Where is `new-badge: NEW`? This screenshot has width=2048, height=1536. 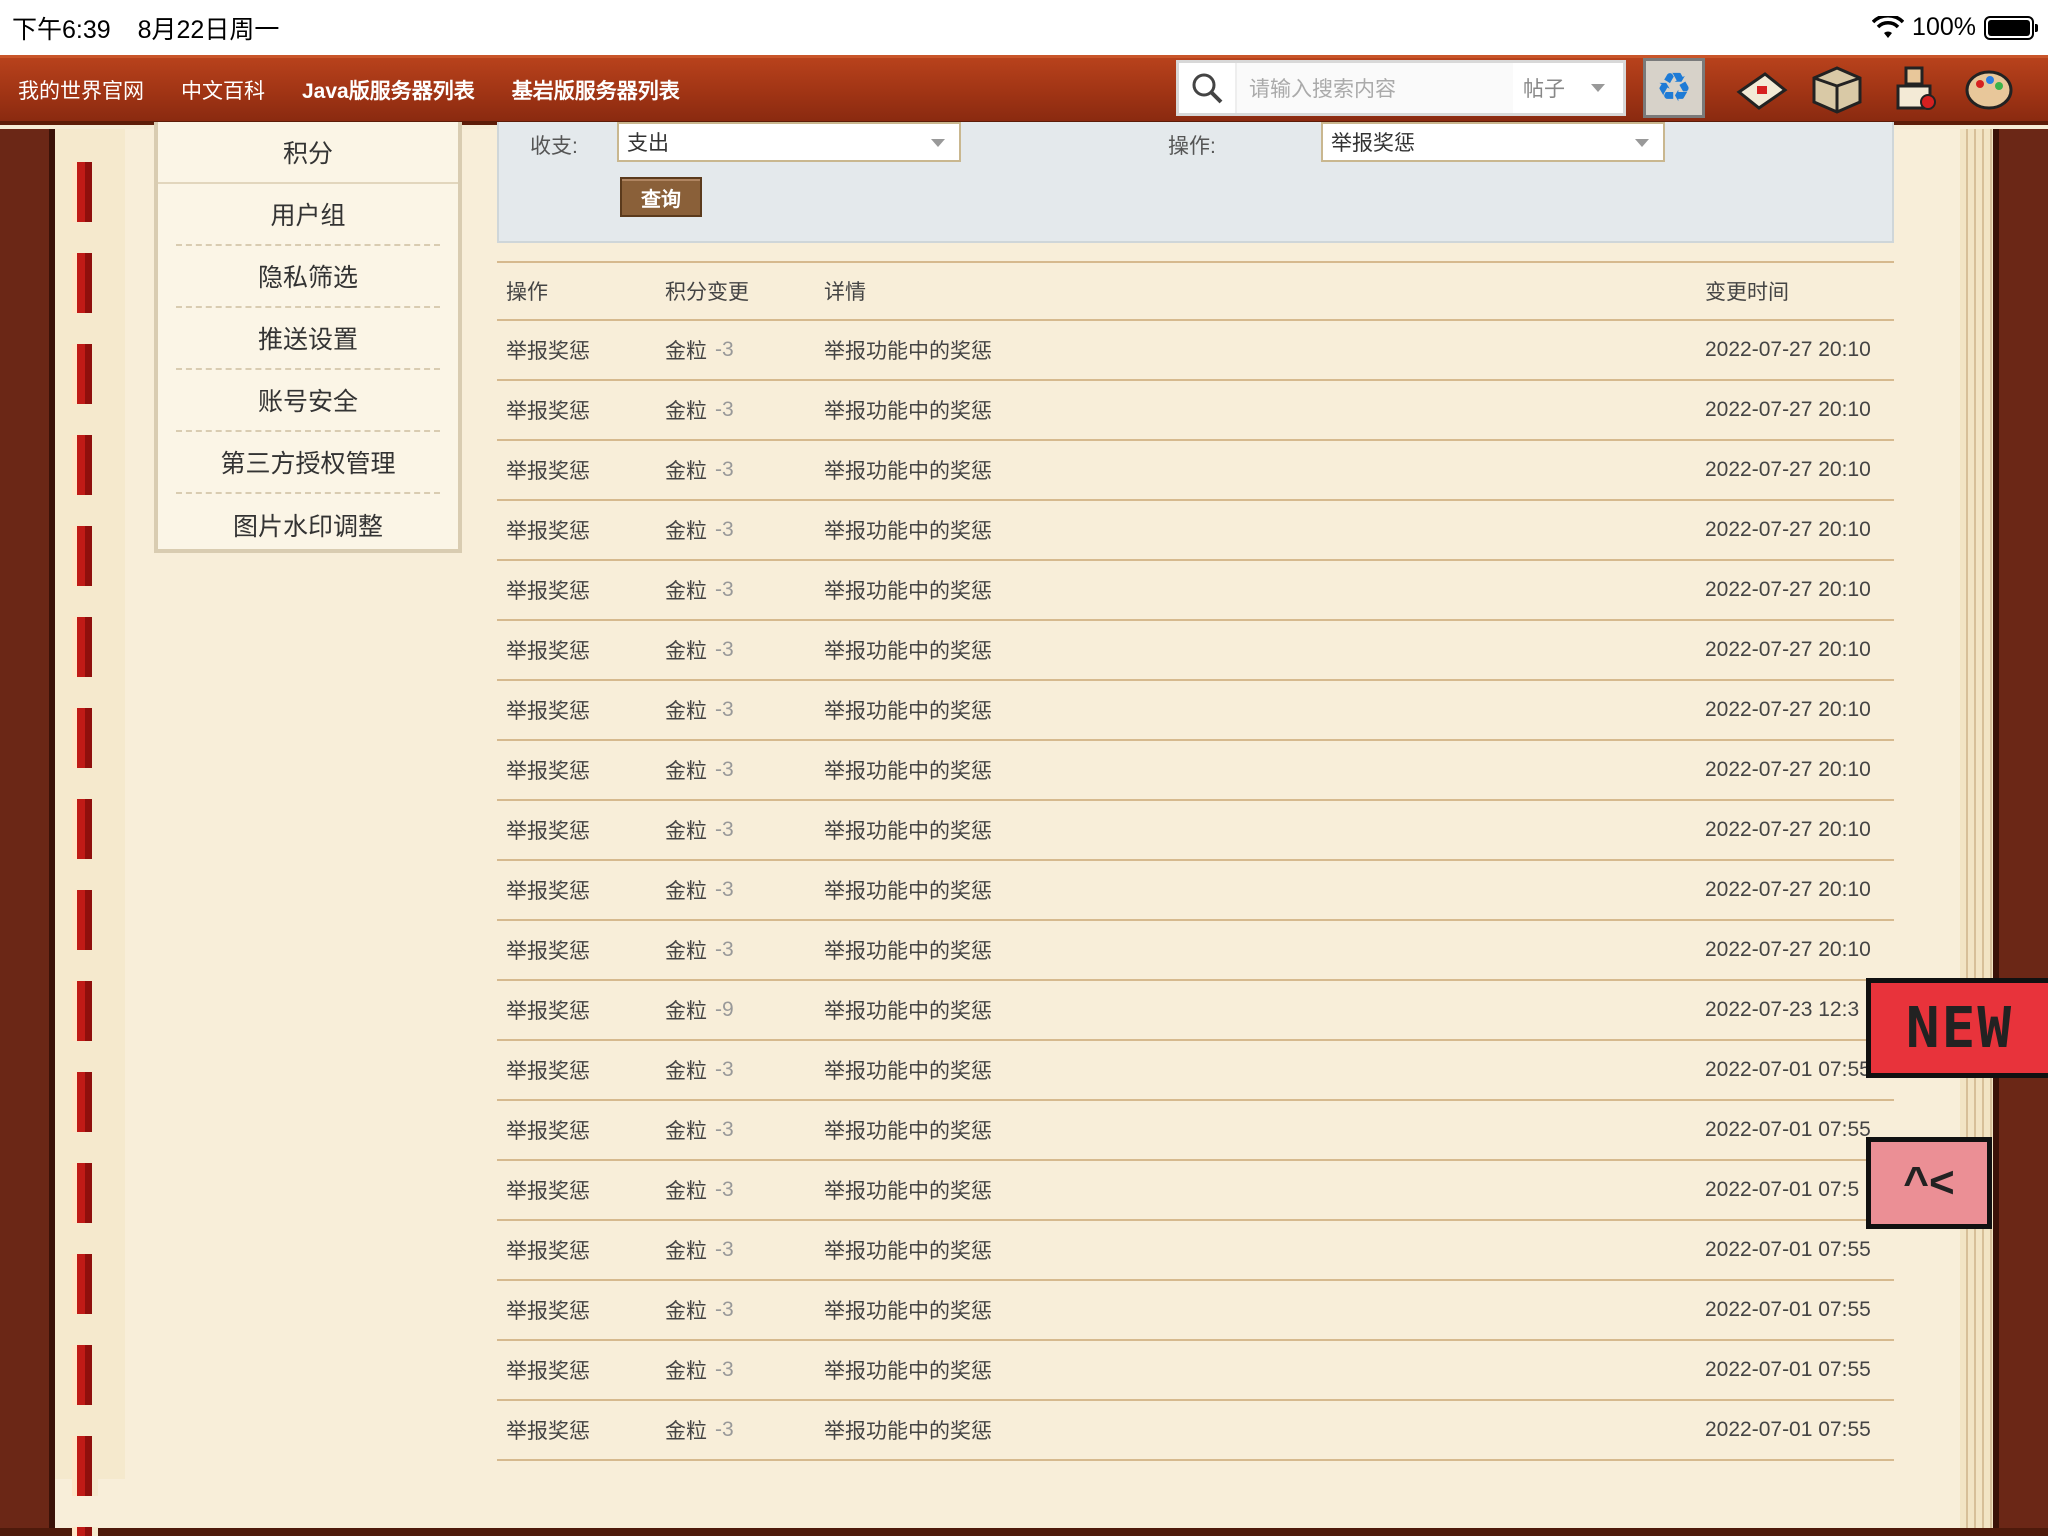
new-badge: NEW is located at coordinates (1957, 1028).